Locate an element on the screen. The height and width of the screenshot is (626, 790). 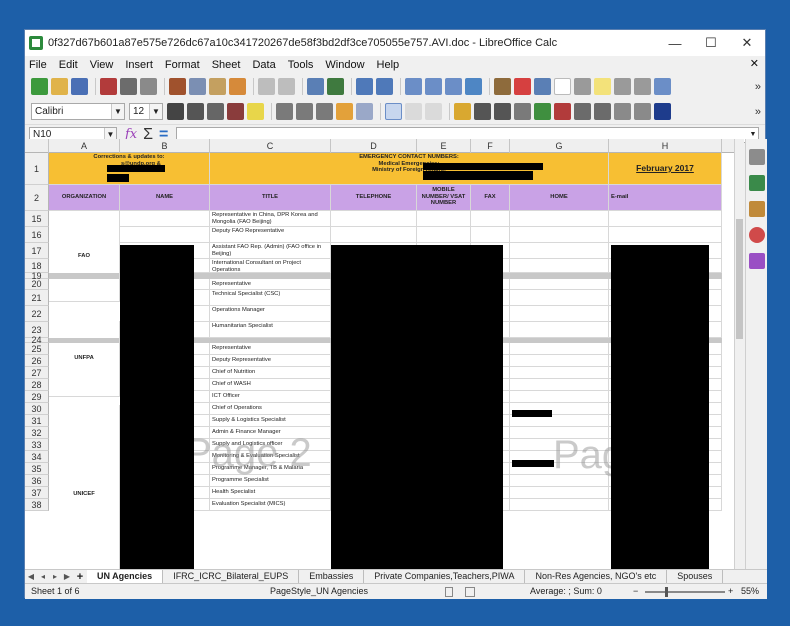
row-header-22: 22 is located at coordinates (37, 314).